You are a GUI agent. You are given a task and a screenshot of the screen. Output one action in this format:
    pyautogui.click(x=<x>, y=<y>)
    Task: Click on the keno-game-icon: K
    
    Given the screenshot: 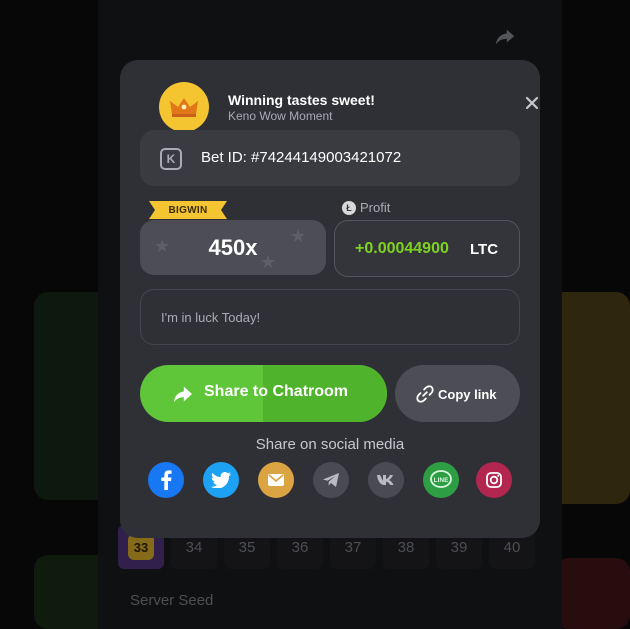 What is the action you would take?
    pyautogui.click(x=171, y=159)
    